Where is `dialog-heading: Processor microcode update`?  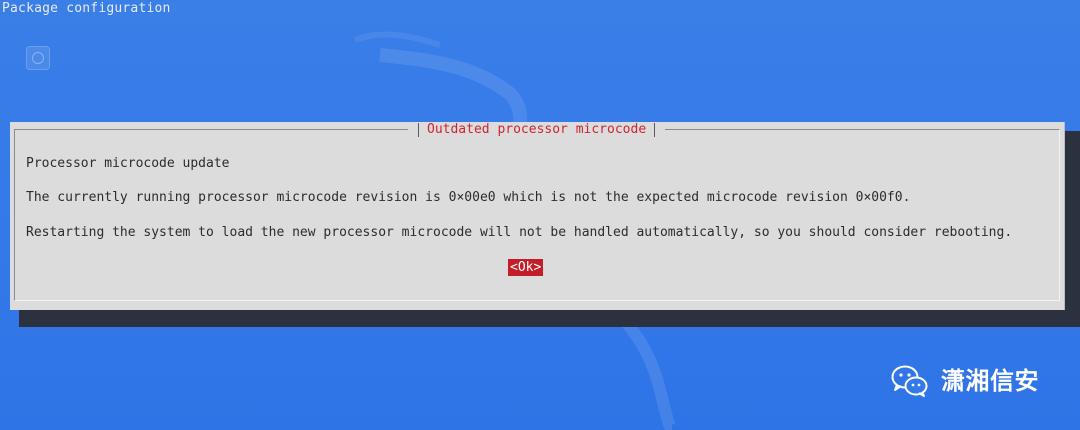 dialog-heading: Processor microcode update is located at coordinates (128, 163).